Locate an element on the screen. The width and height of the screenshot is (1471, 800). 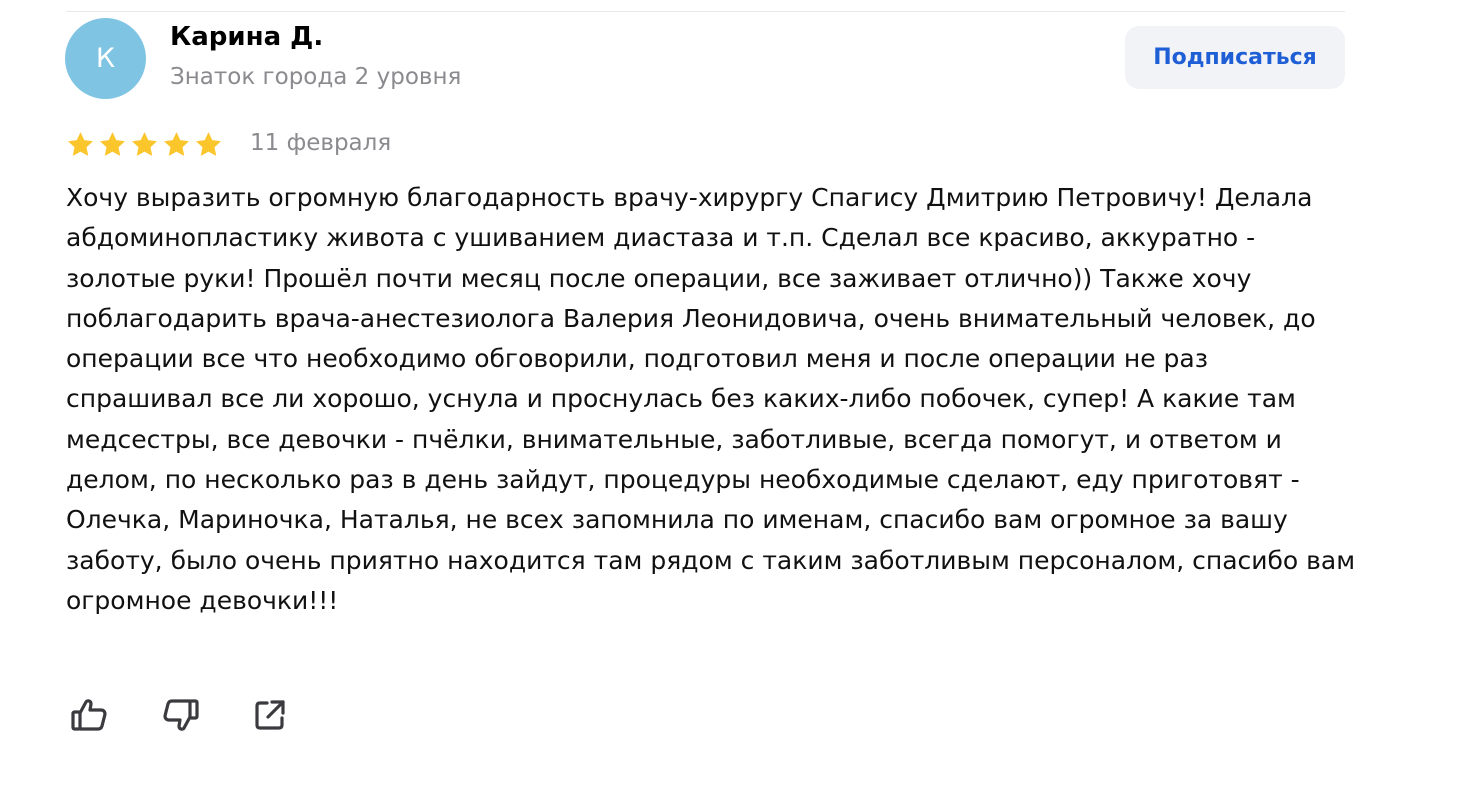
dislike-button is located at coordinates (180, 716).